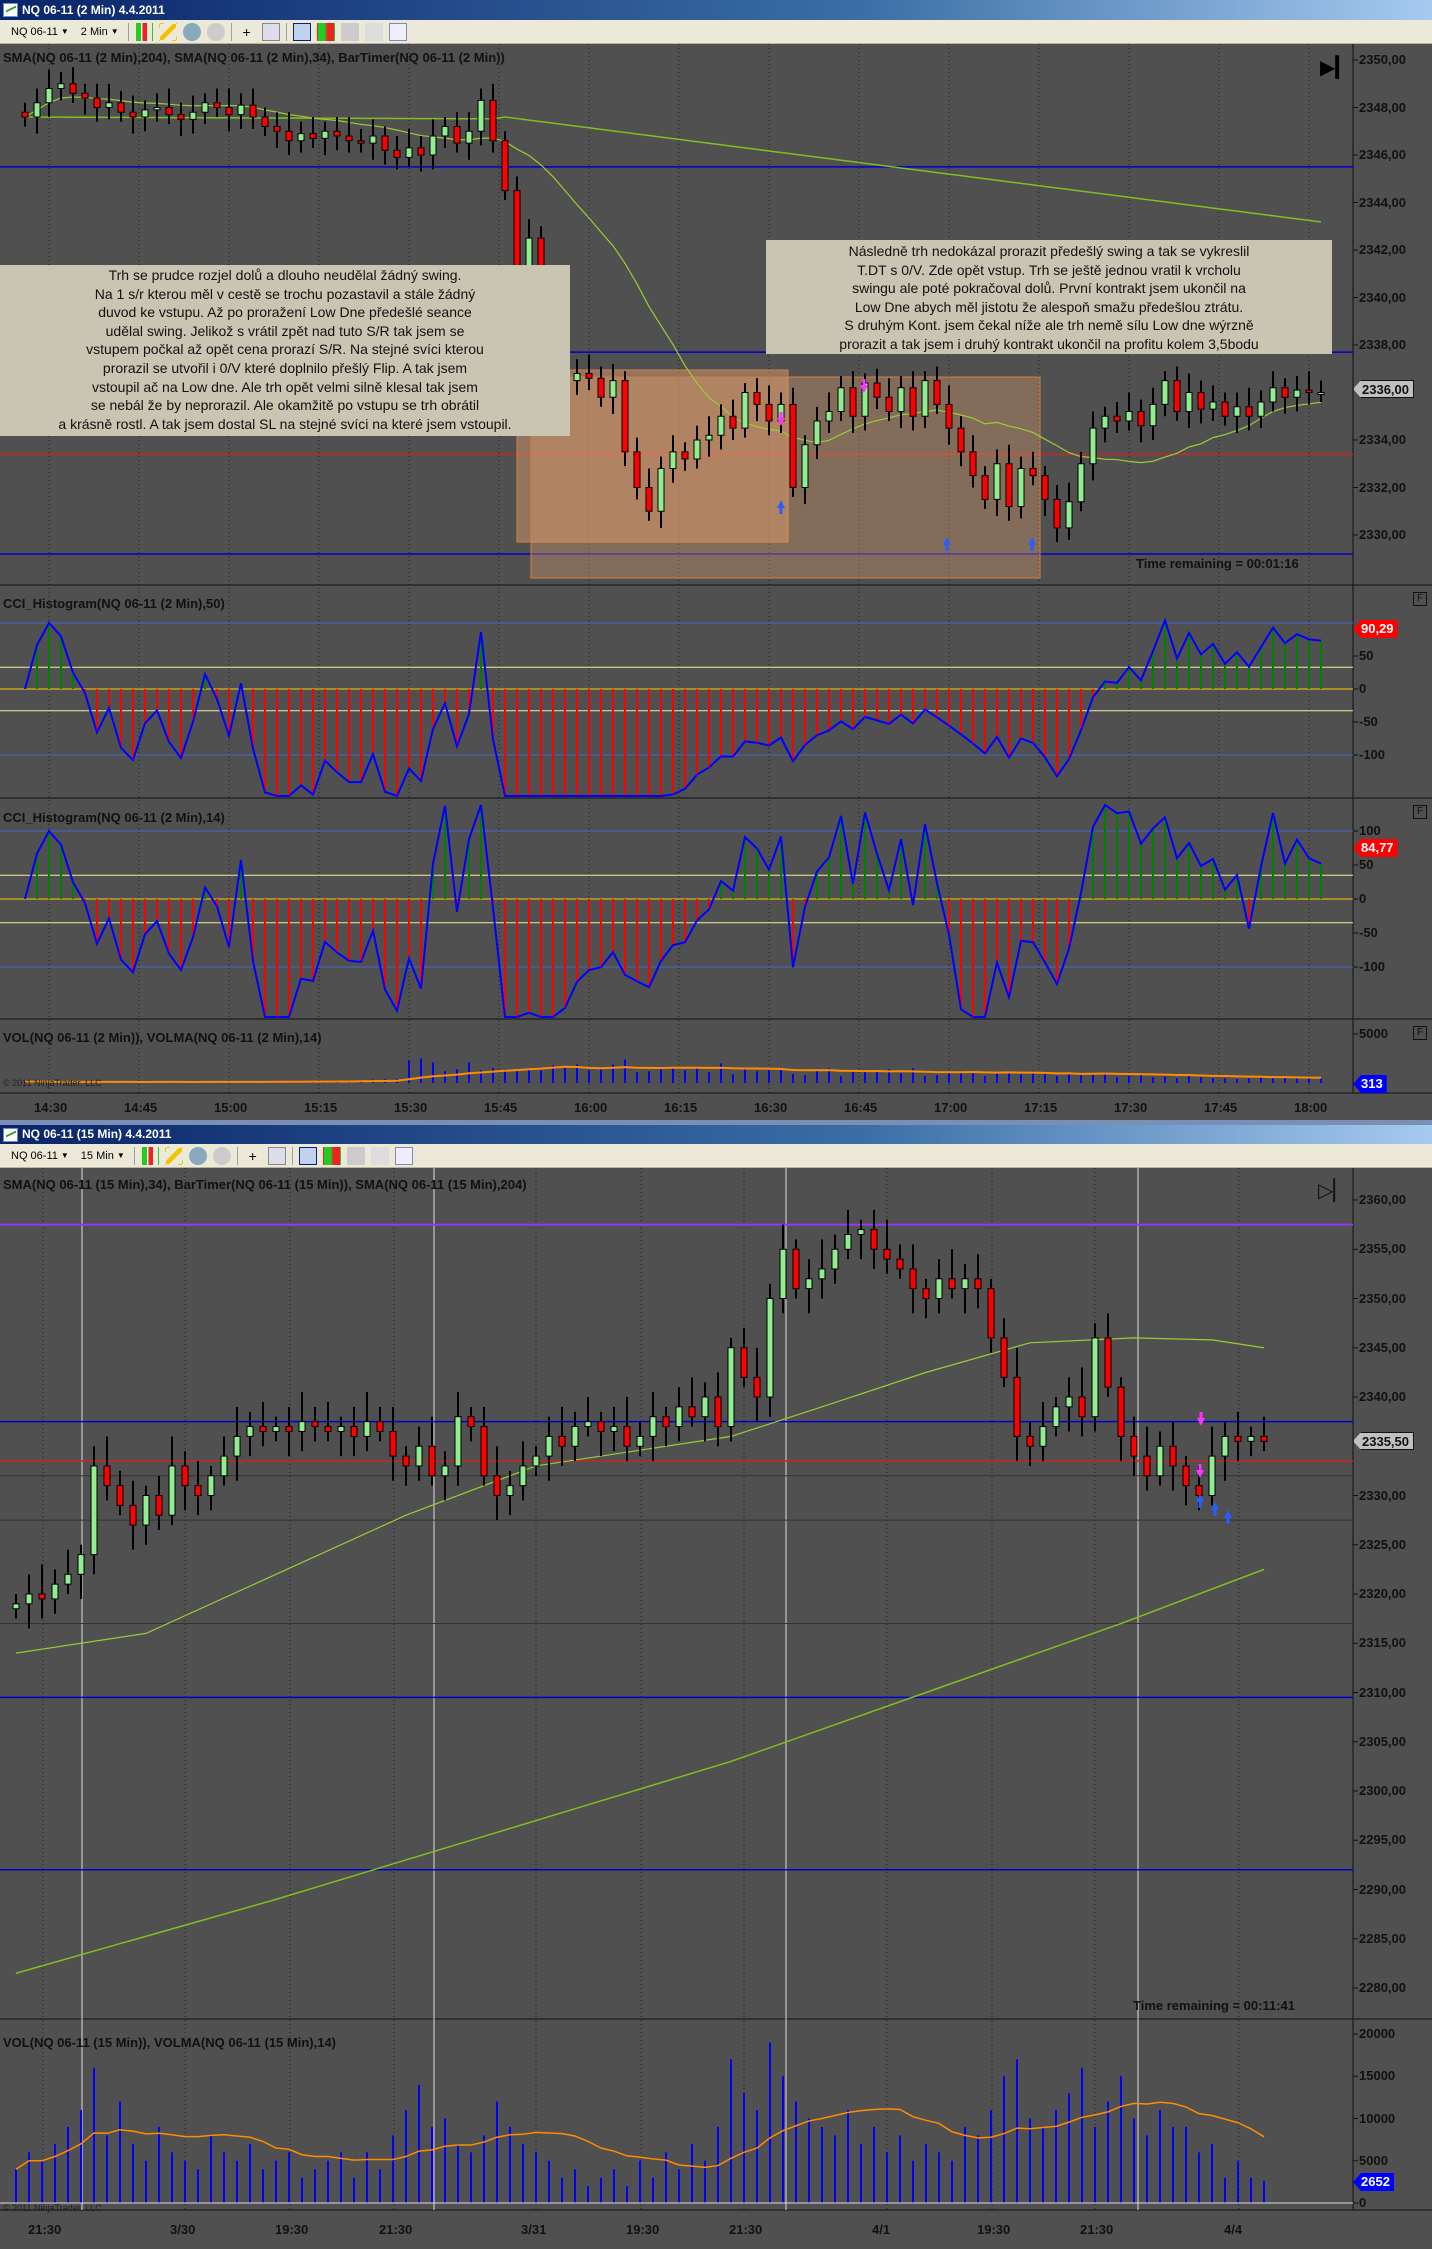 The width and height of the screenshot is (1432, 2249). Describe the element at coordinates (1382, 1889) in the screenshot. I see `price-axis-label: 2290,00` at that location.